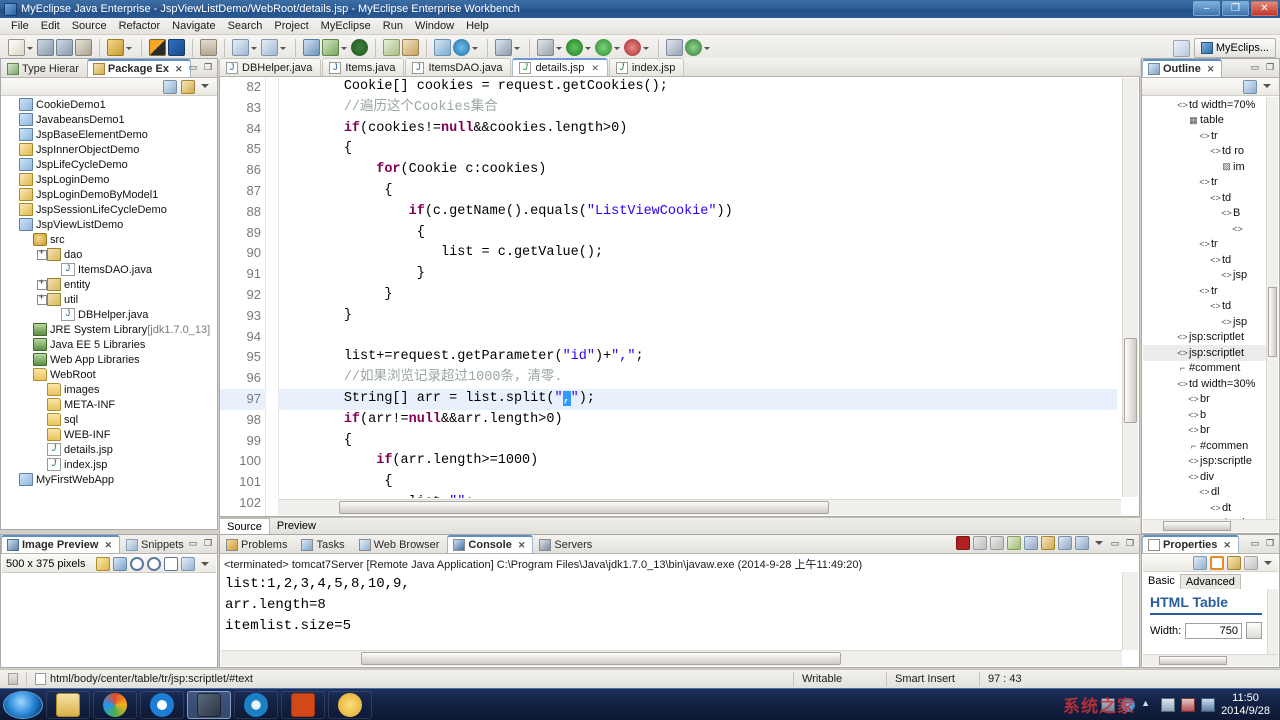 The image size is (1280, 720). Describe the element at coordinates (1204, 229) in the screenshot. I see `outline-node: <>` at that location.